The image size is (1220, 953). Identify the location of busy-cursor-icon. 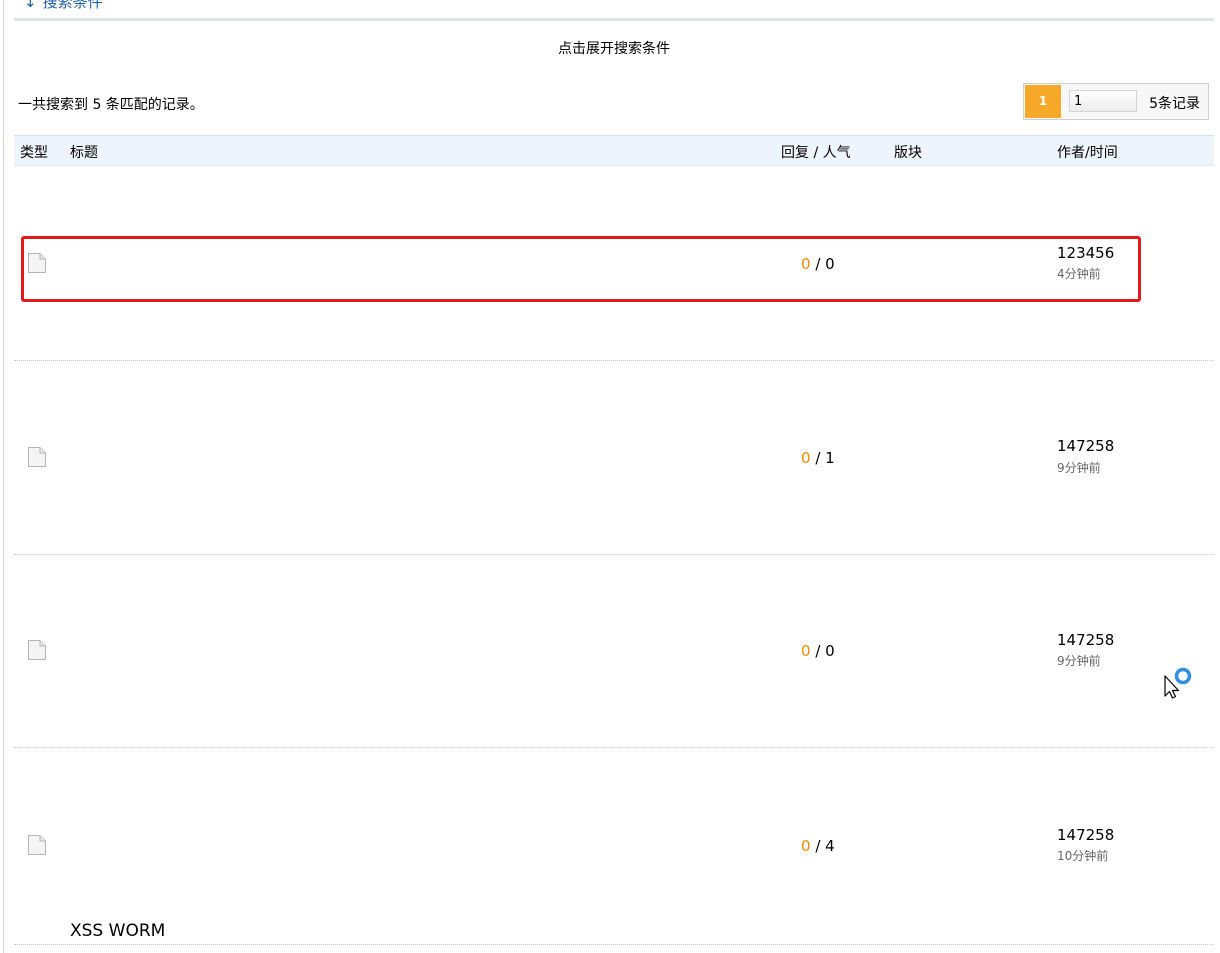
(1178, 683).